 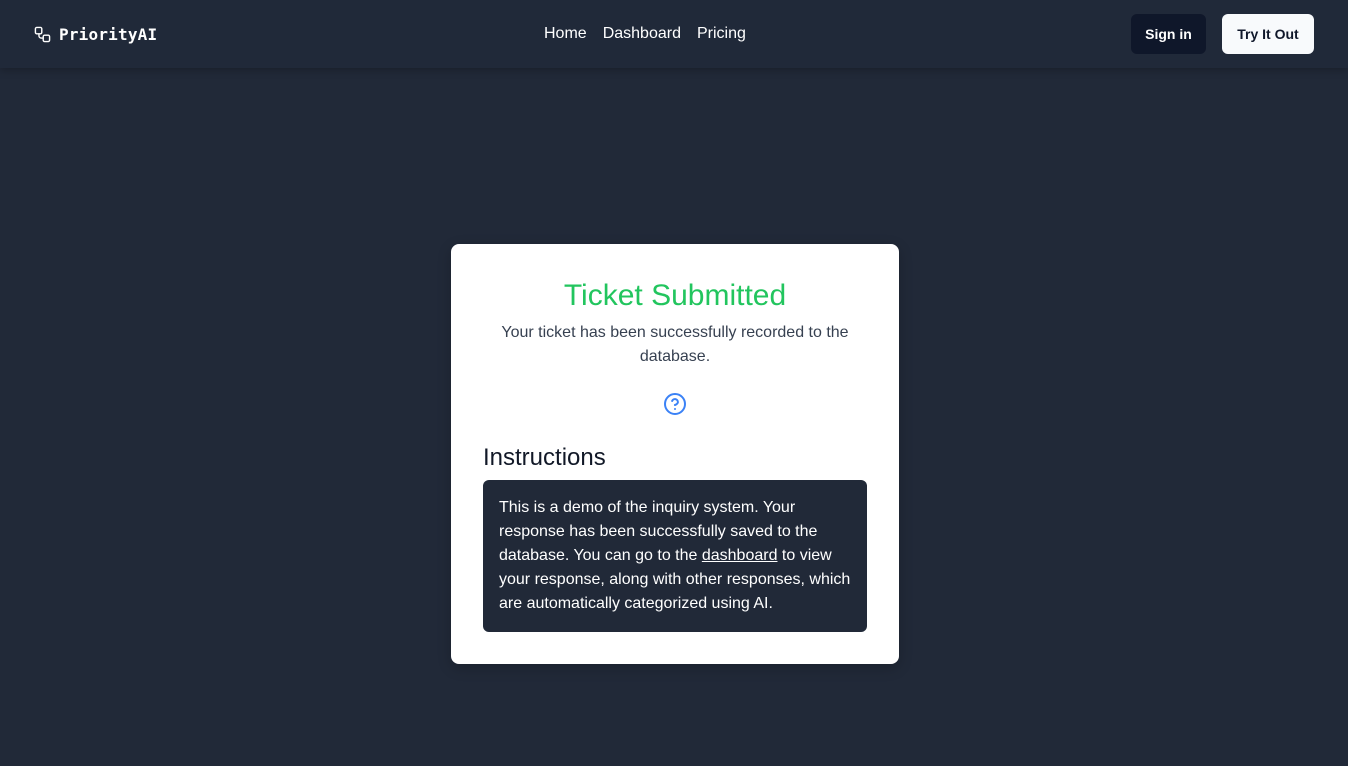 I want to click on sign-in-button: Sign in, so click(x=1168, y=34).